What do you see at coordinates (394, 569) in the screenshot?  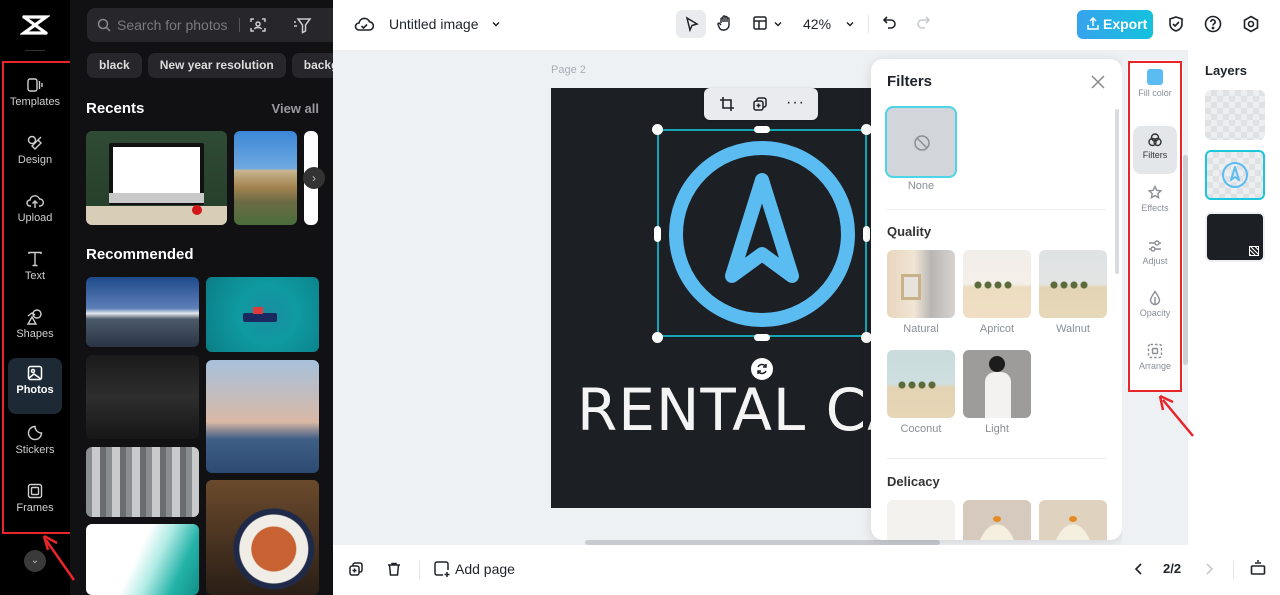 I see `delete-page-icon` at bounding box center [394, 569].